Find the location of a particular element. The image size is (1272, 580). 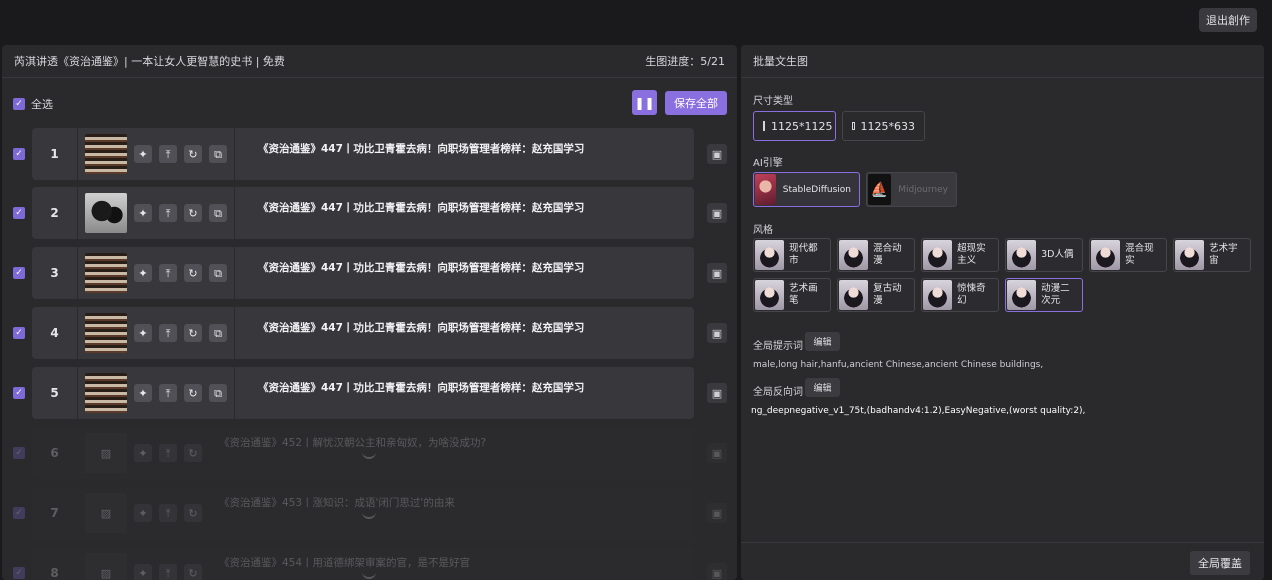

size-option-wide: 1125*633 is located at coordinates (883, 126).